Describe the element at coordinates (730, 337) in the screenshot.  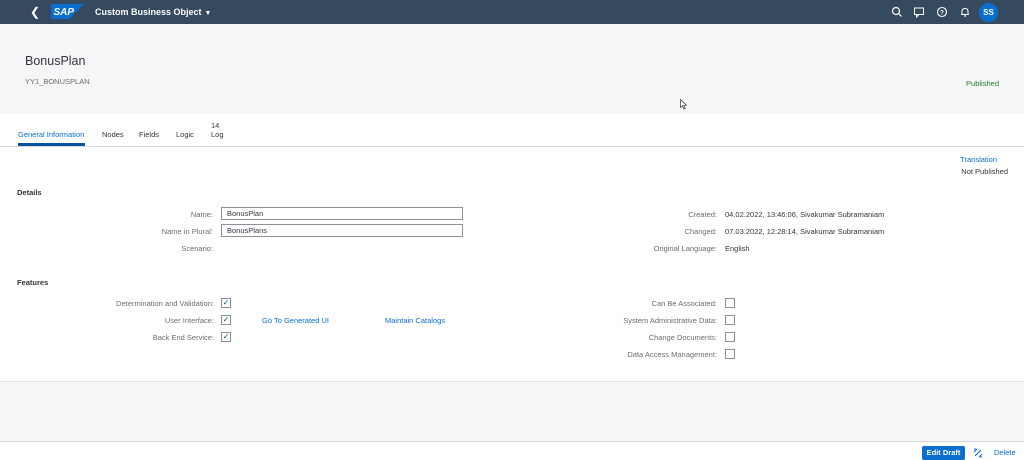
I see `change-documents-checkbox` at that location.